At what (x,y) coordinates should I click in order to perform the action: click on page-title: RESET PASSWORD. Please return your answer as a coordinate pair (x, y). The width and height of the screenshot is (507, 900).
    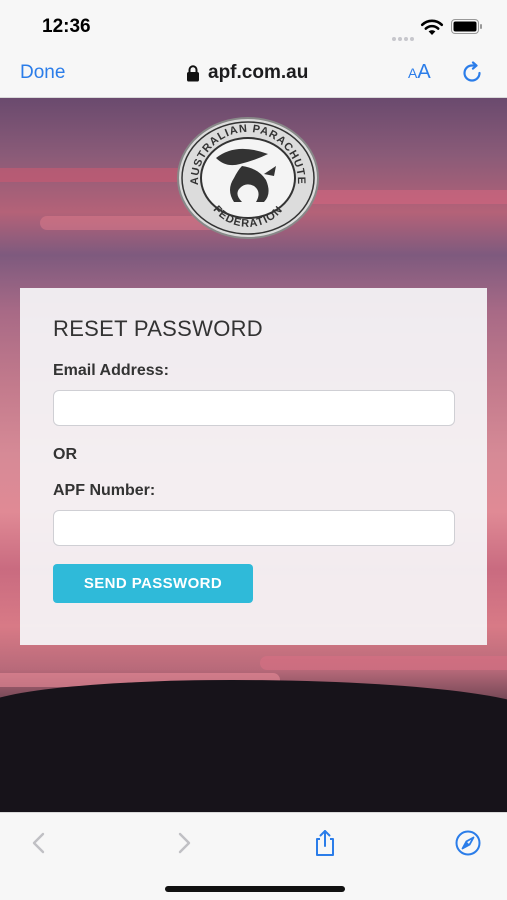
    Looking at the image, I should click on (158, 328).